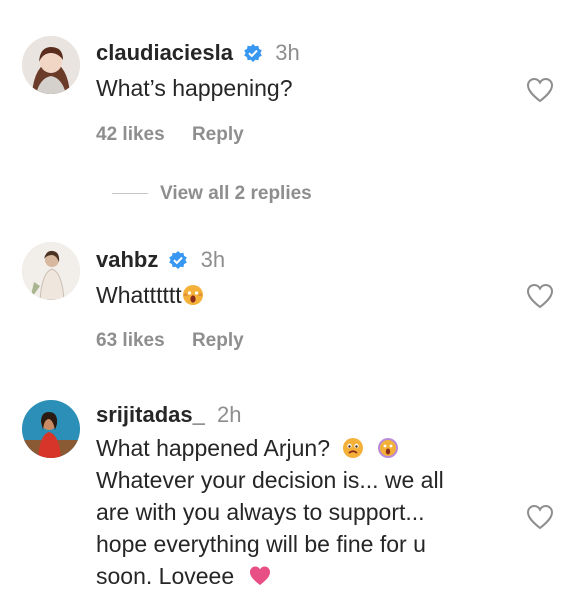 This screenshot has height=600, width=579. Describe the element at coordinates (170, 135) in the screenshot. I see `comment-meta: 42 likes Reply` at that location.